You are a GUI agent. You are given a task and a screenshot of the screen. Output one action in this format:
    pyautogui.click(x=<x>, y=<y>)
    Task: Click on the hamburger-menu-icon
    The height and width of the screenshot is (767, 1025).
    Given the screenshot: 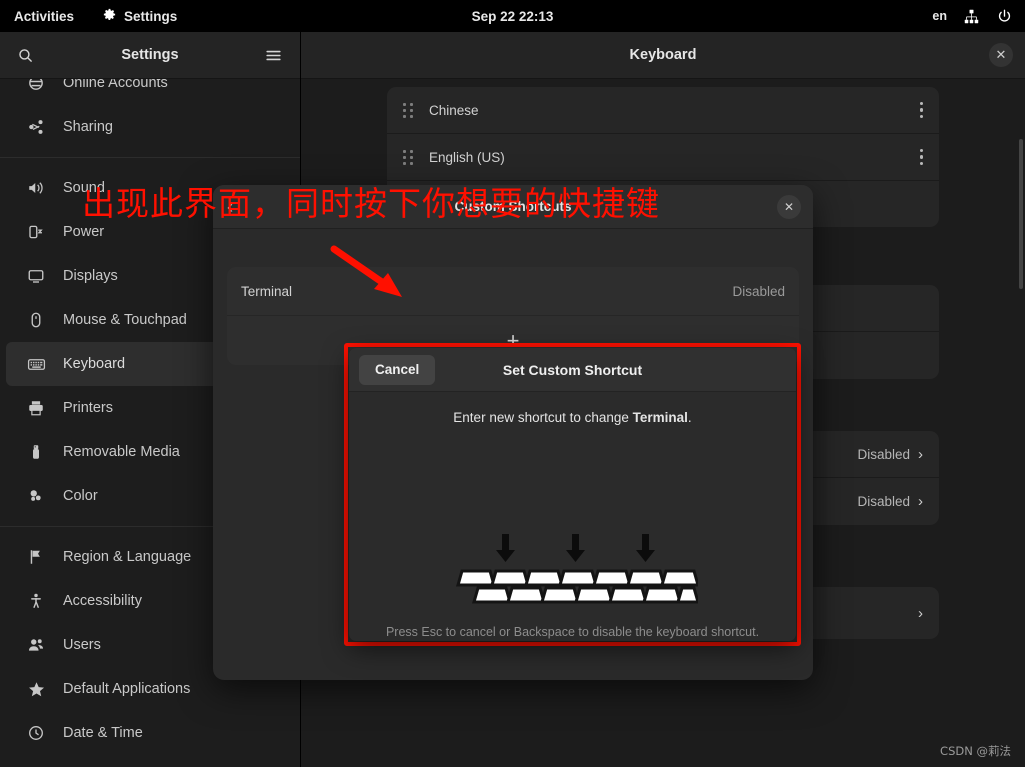 What is the action you would take?
    pyautogui.click(x=273, y=55)
    